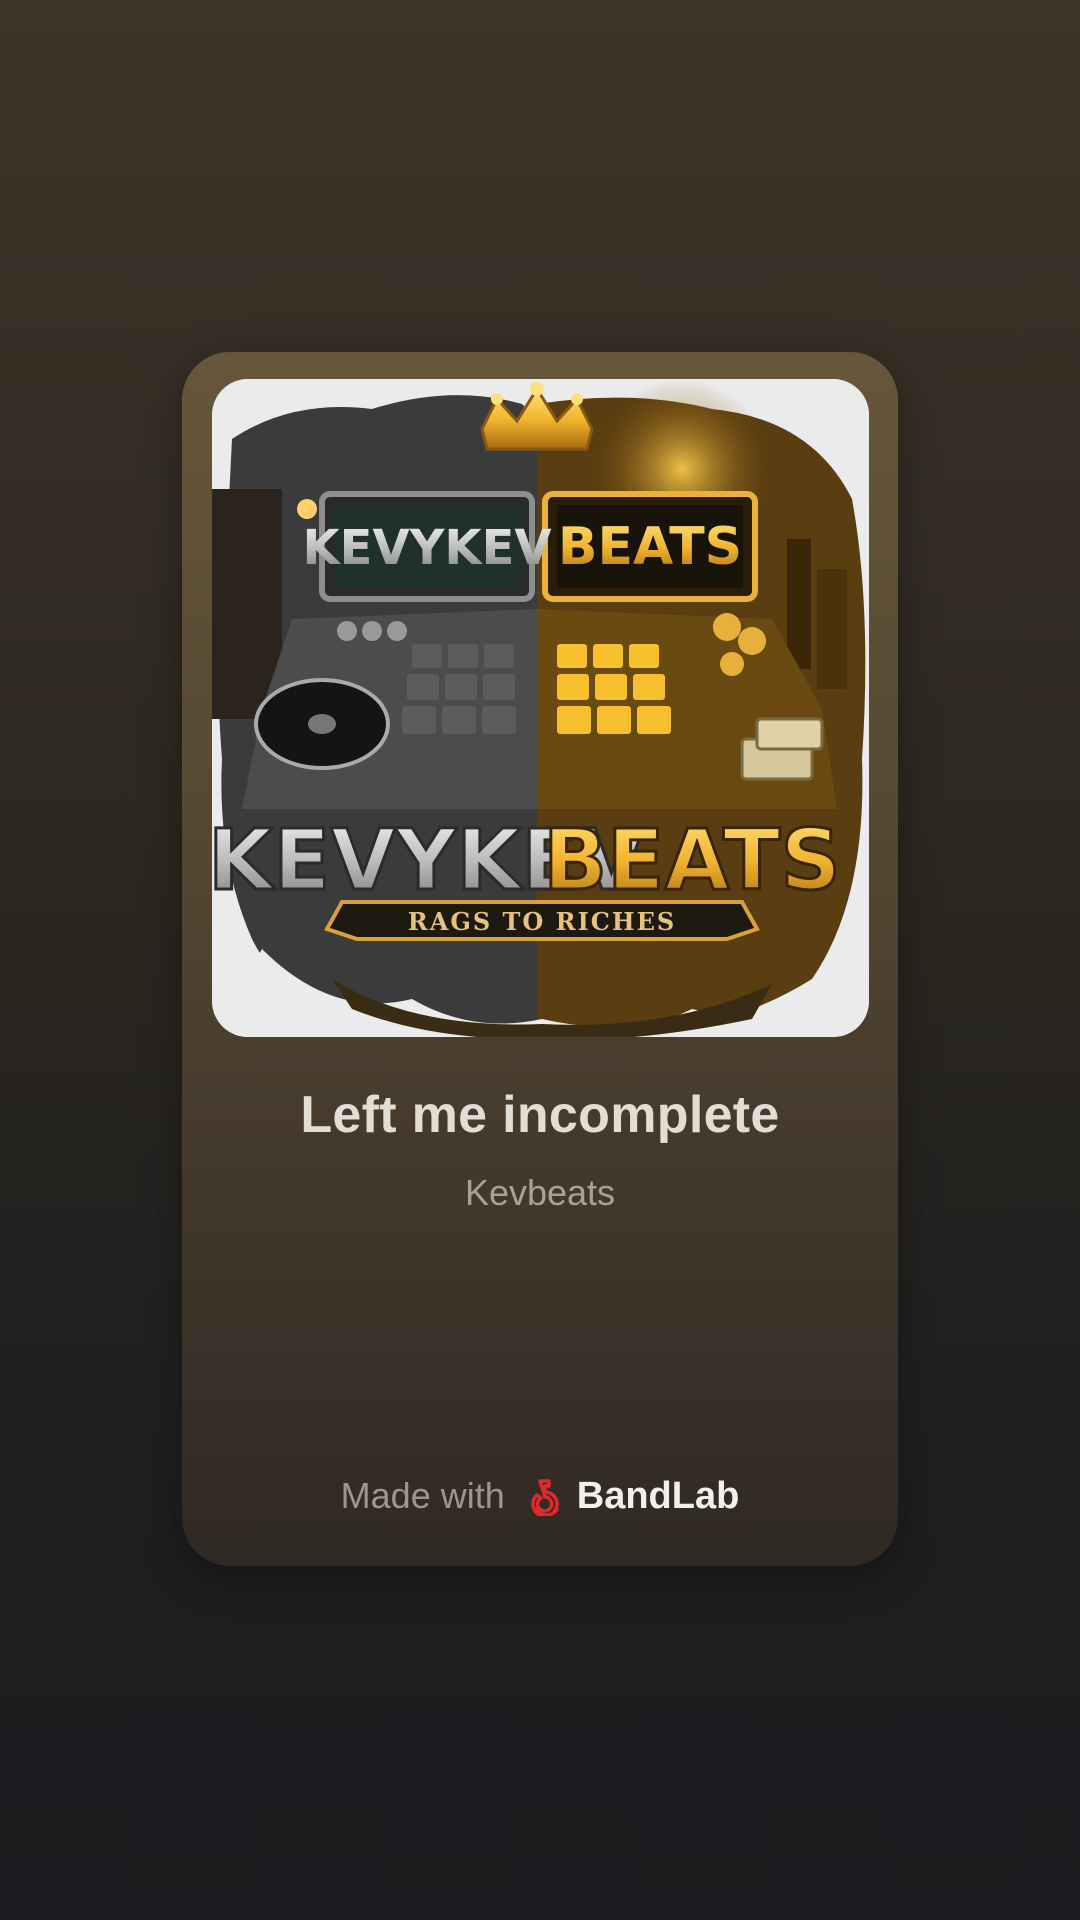 The width and height of the screenshot is (1080, 1920). I want to click on bandlab-brand: BandLab, so click(633, 1496).